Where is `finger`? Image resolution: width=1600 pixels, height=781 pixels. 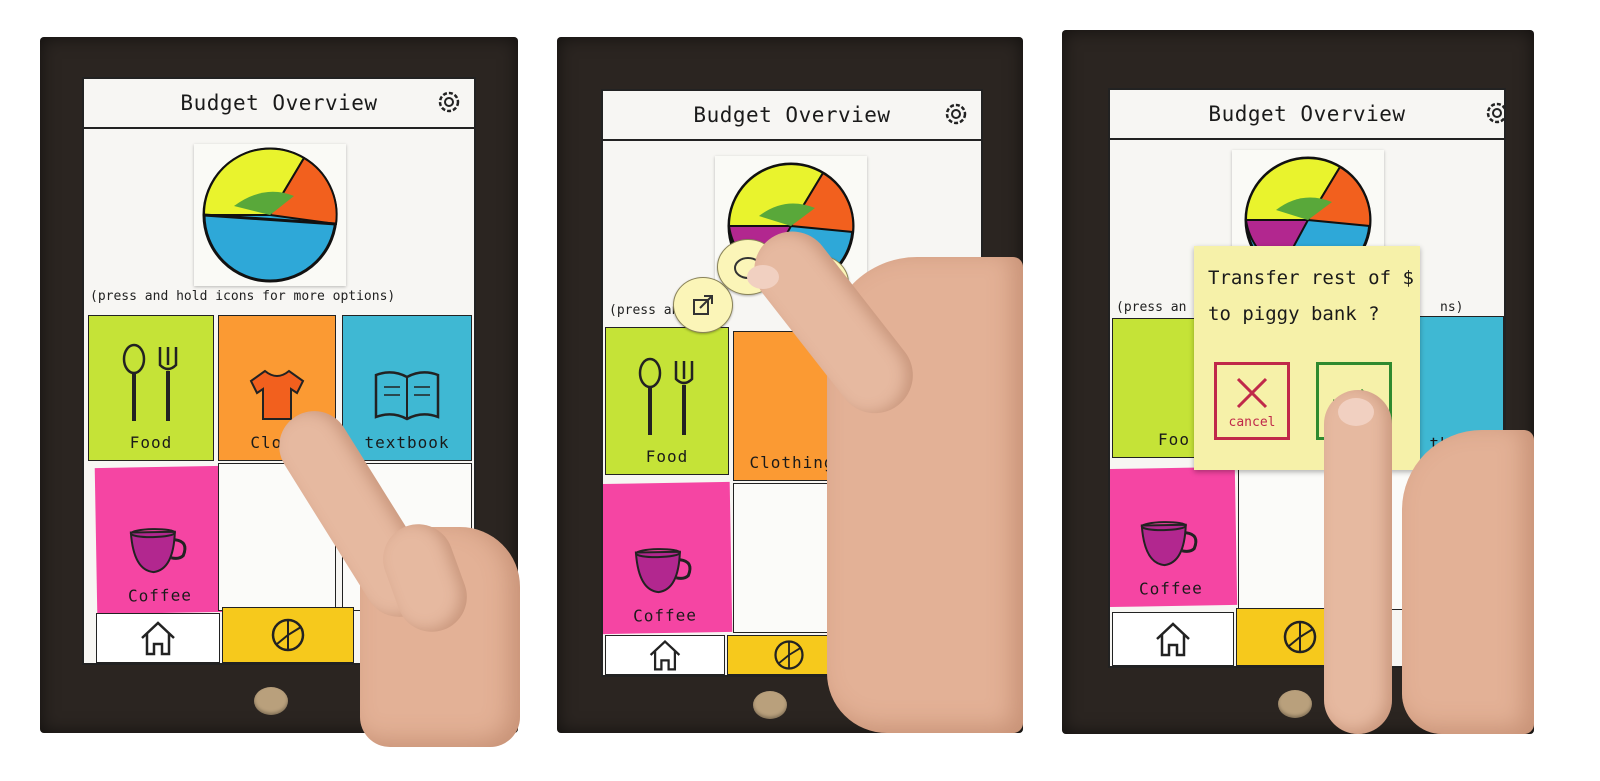
finger is located at coordinates (1358, 562).